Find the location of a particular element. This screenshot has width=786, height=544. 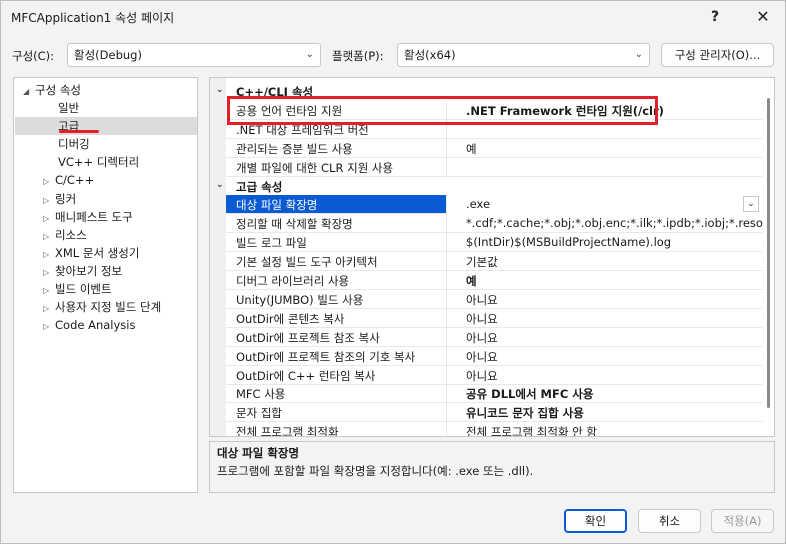

tree-item: 일반 is located at coordinates (68, 108).